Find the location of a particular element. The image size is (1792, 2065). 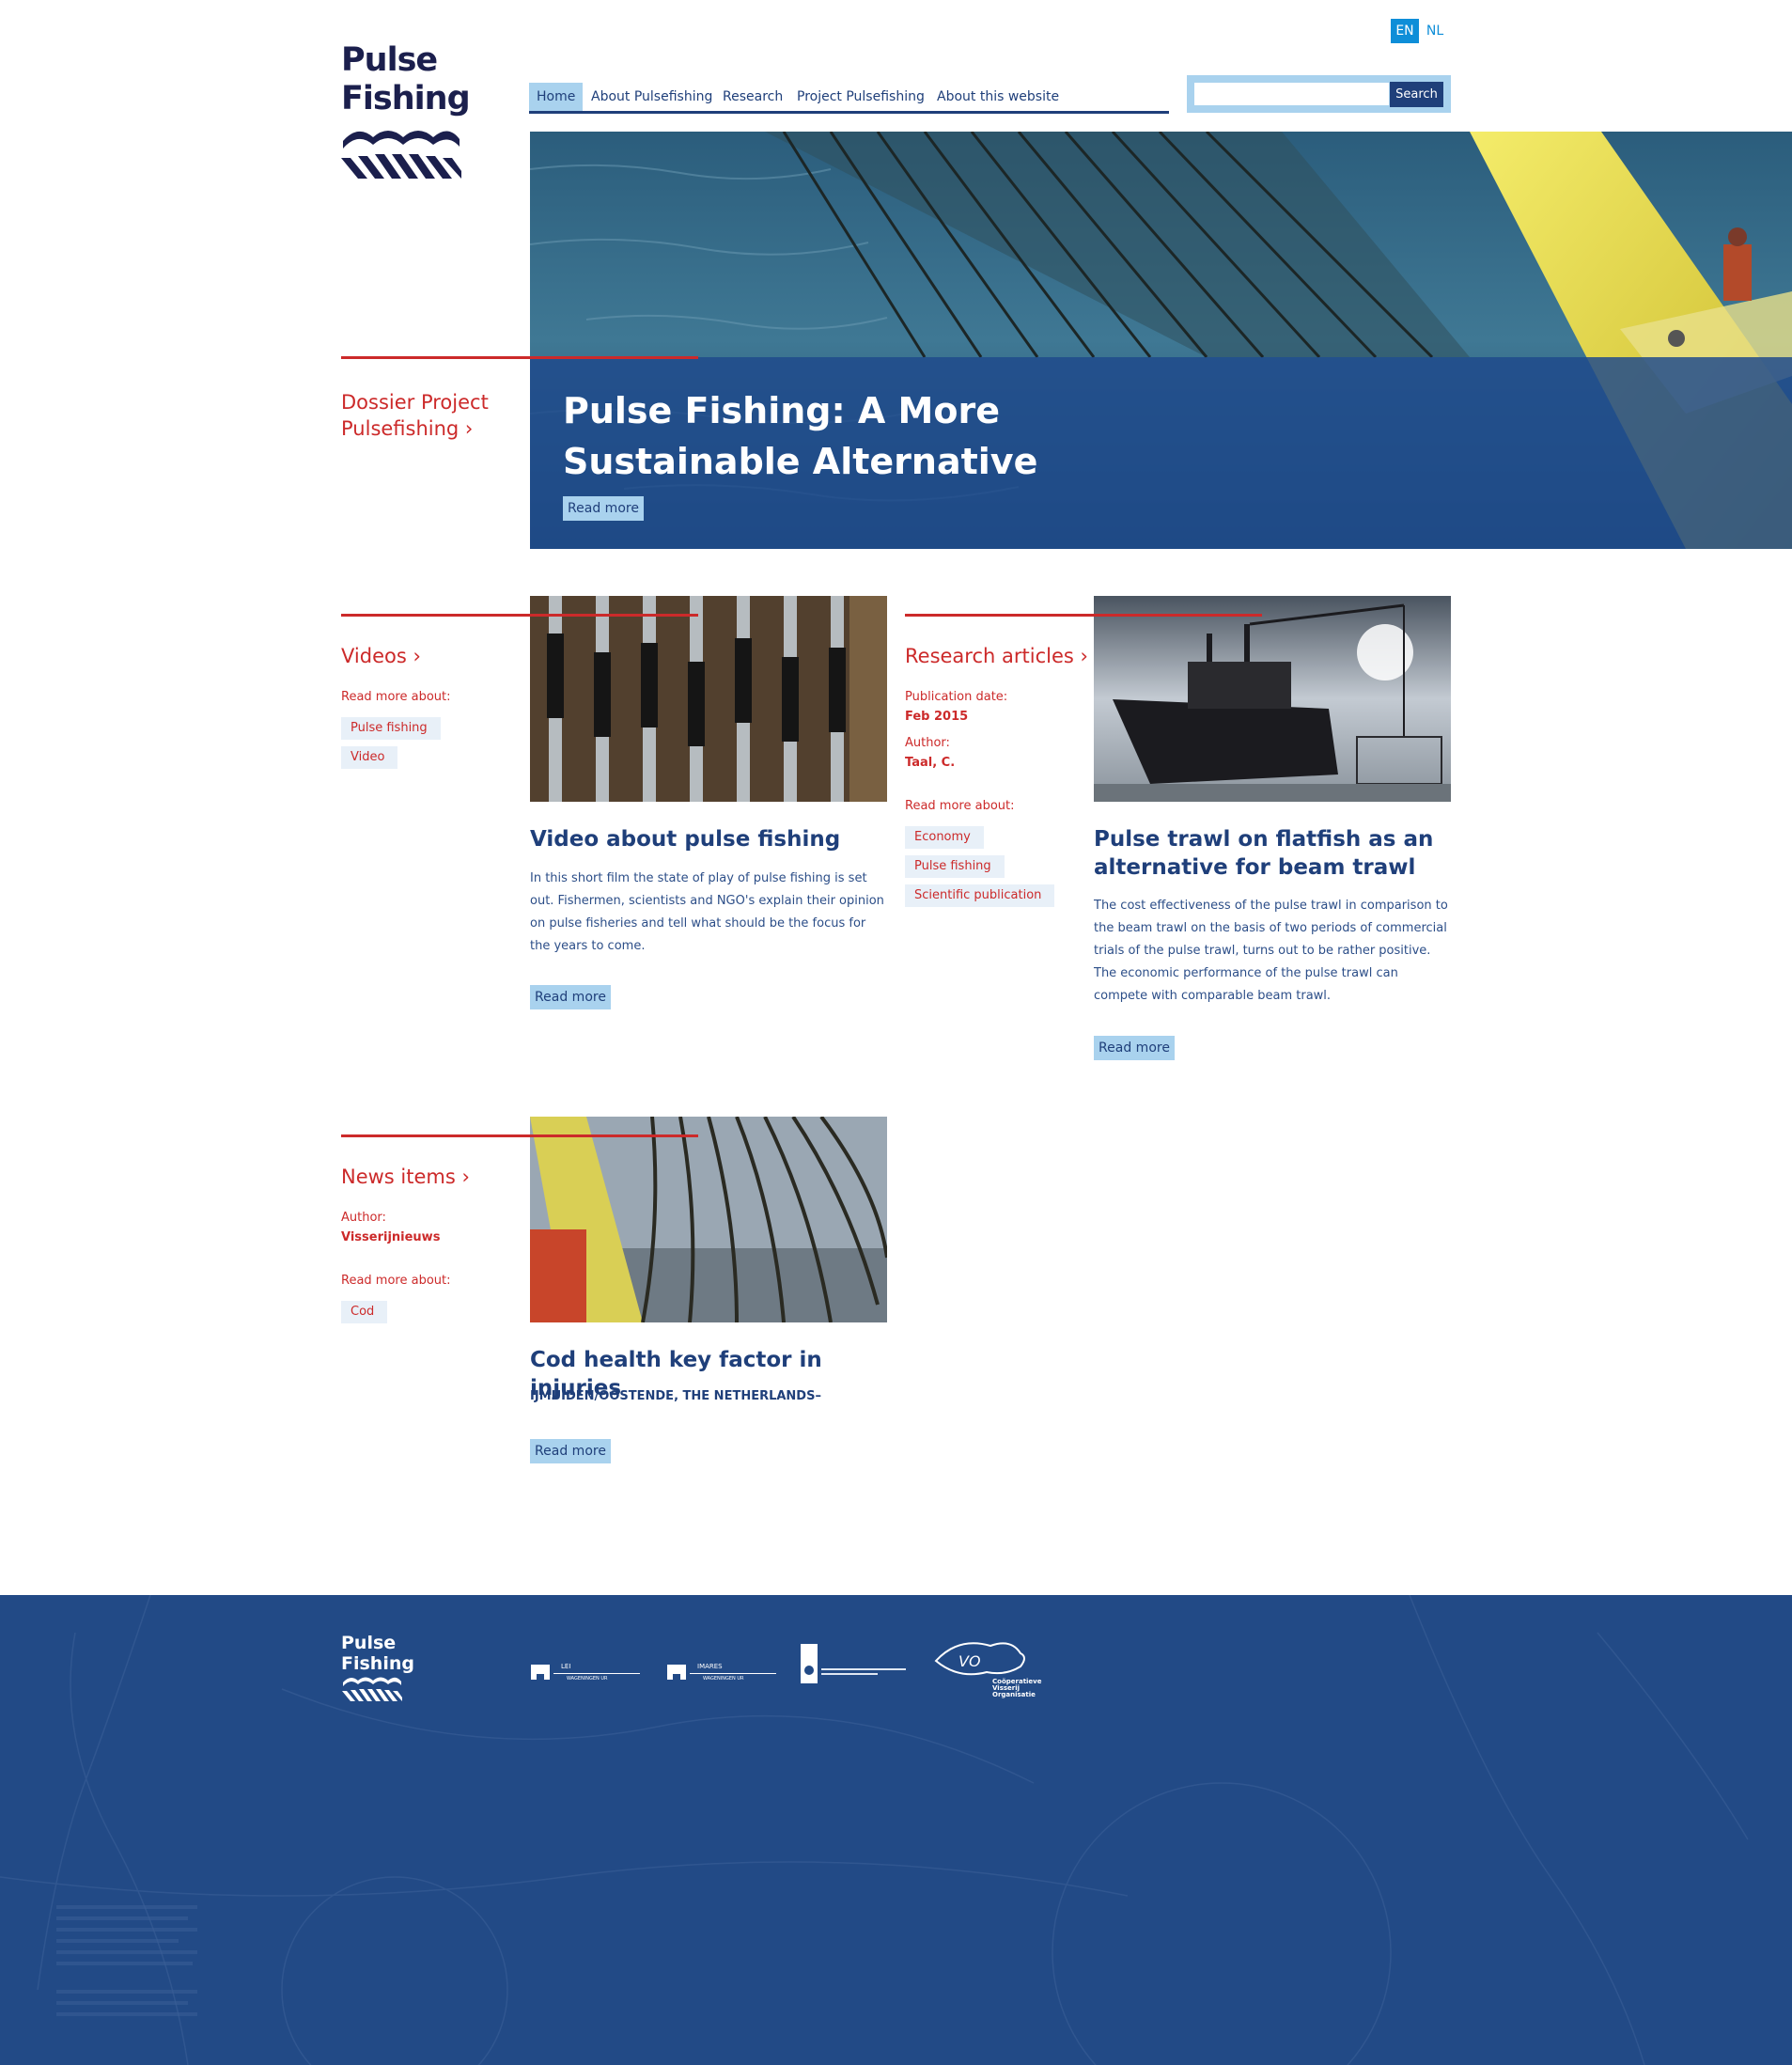

news-author-label: Author: is located at coordinates (364, 1218).